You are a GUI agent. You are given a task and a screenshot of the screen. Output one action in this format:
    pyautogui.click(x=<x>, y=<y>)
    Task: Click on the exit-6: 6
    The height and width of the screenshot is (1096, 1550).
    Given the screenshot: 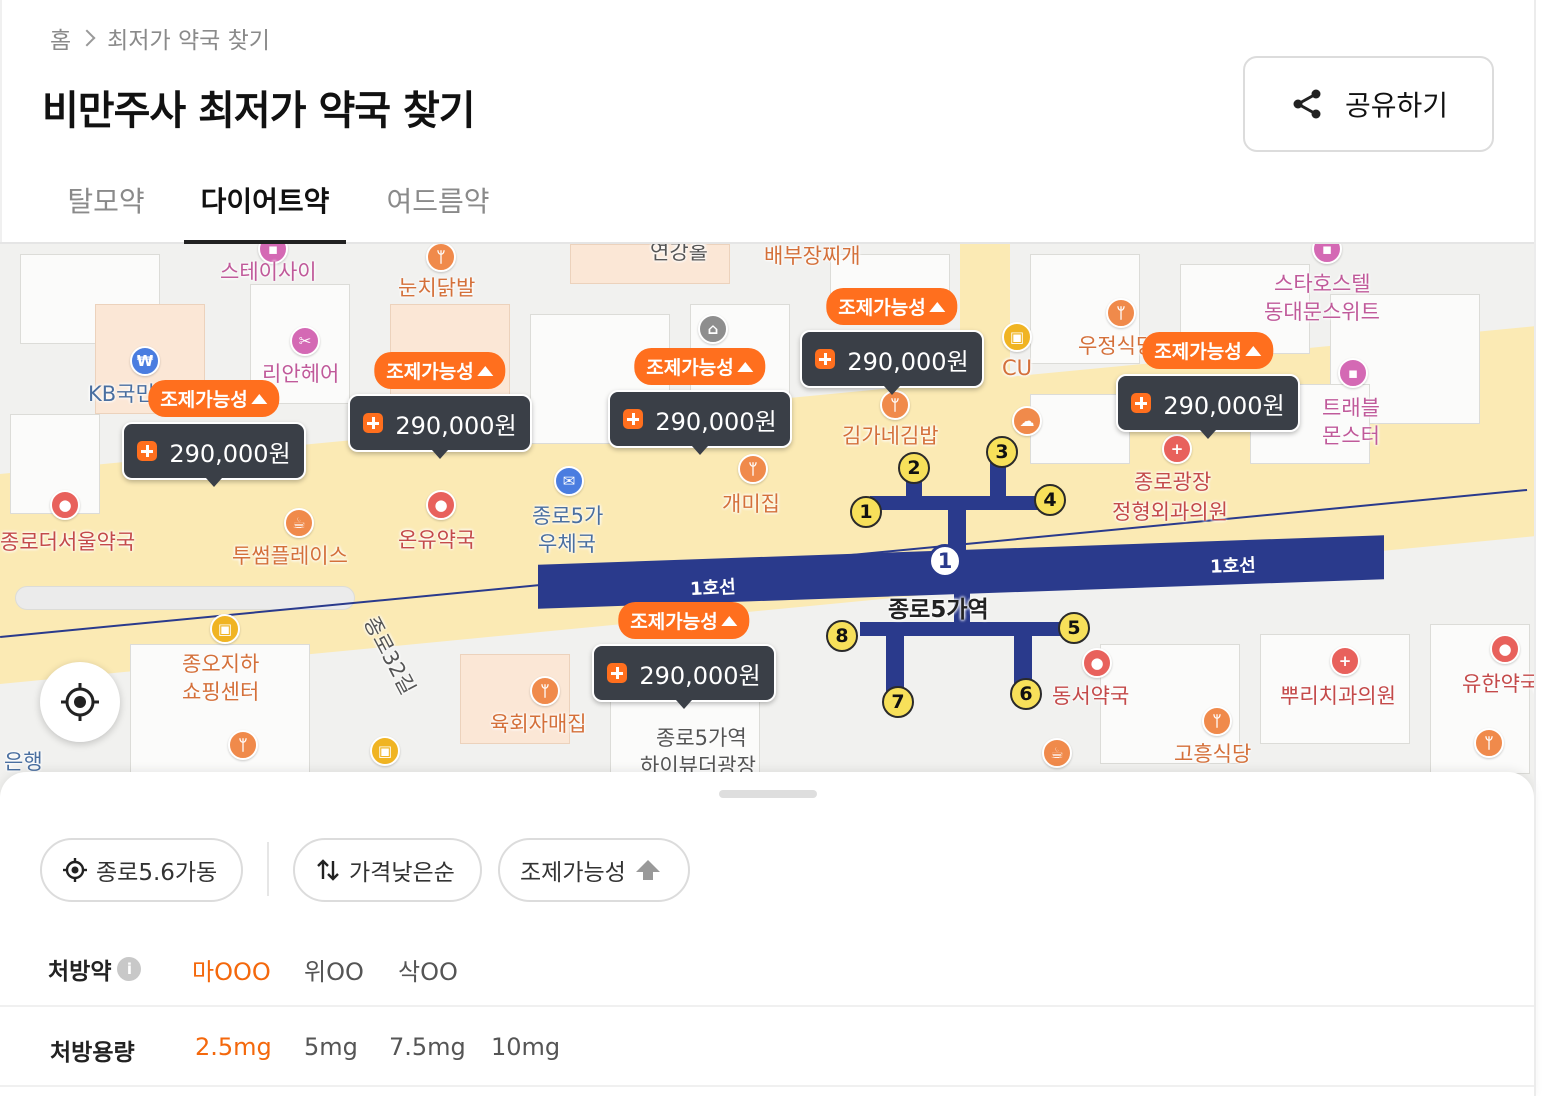 What is the action you would take?
    pyautogui.click(x=1026, y=694)
    